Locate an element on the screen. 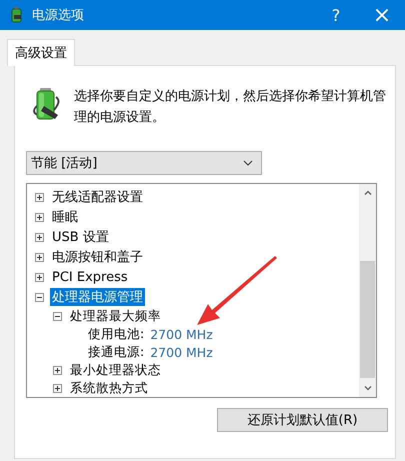  scroll-thumb is located at coordinates (367, 319).